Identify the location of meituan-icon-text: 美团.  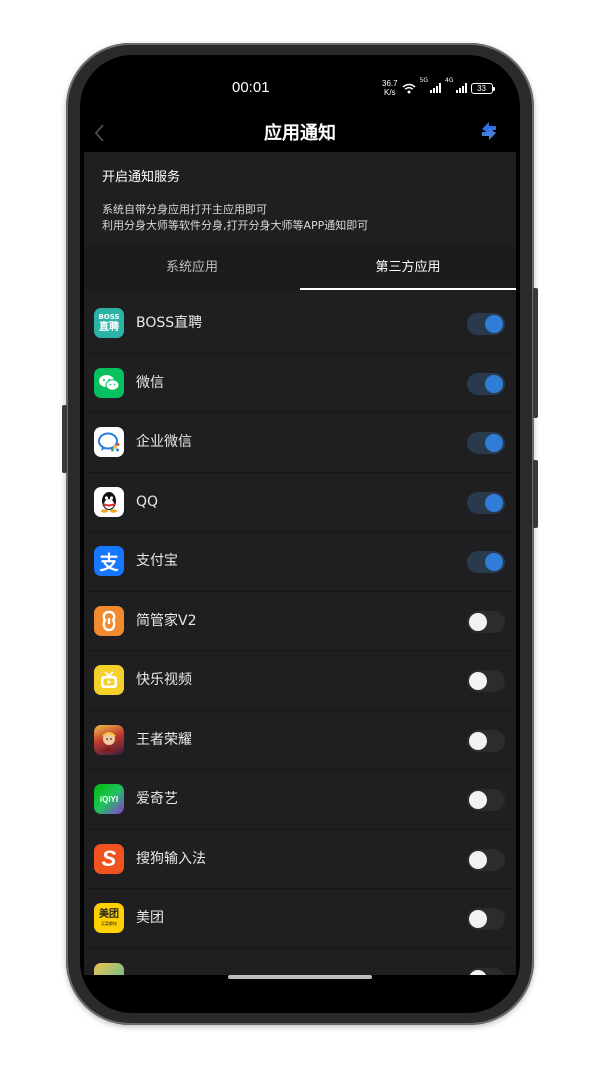
(109, 914).